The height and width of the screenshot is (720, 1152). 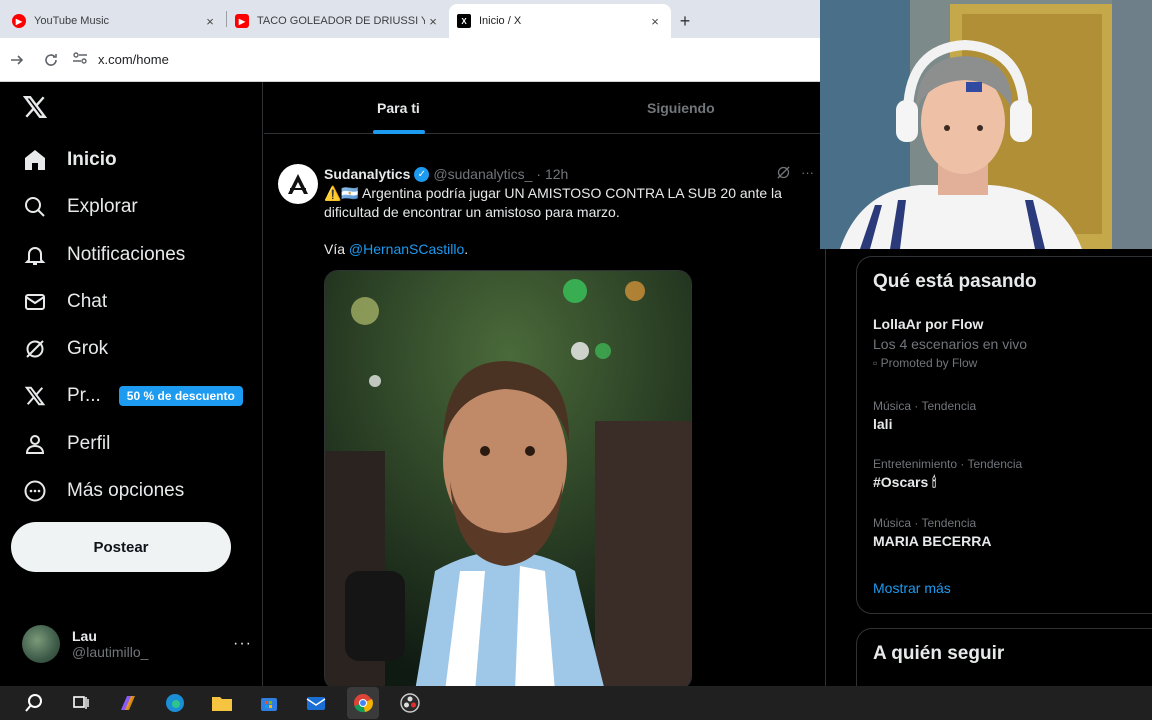 What do you see at coordinates (269, 703) in the screenshot?
I see `store-icon` at bounding box center [269, 703].